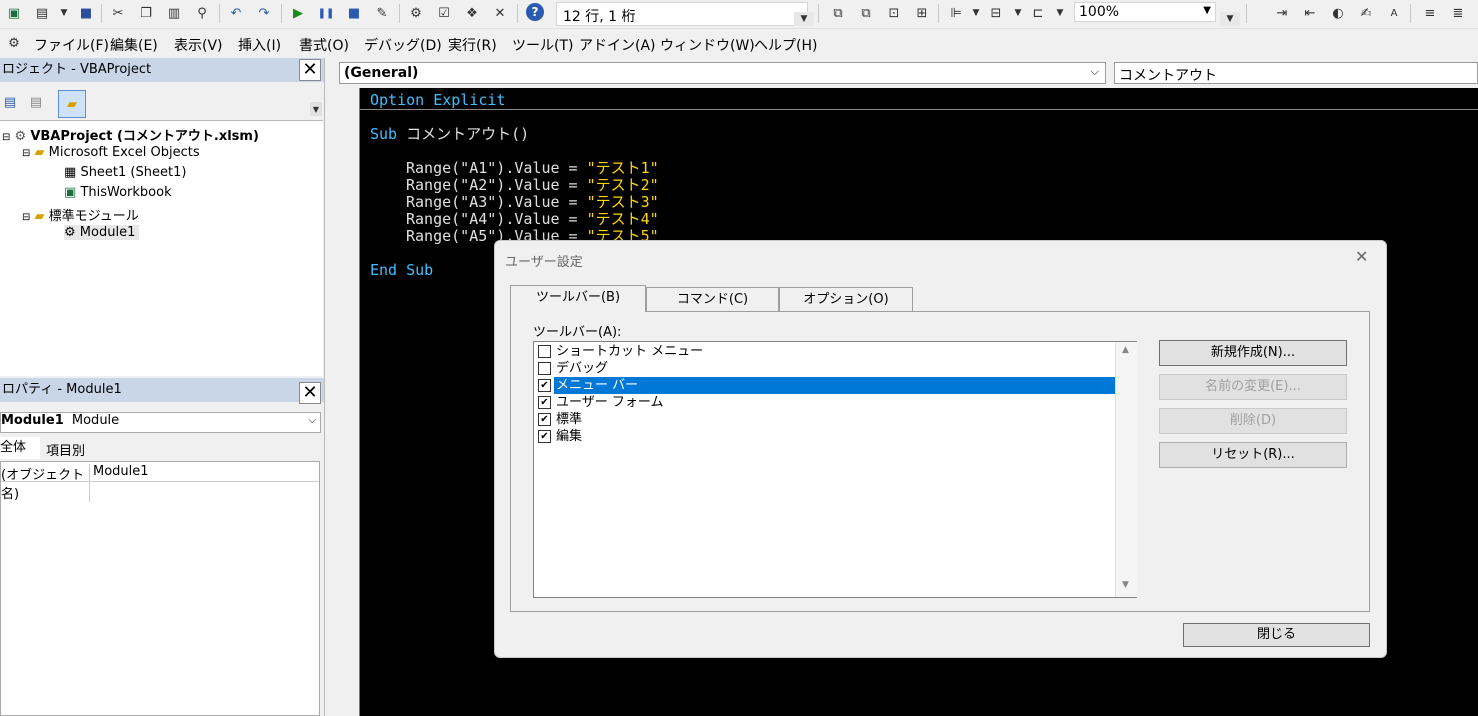 This screenshot has height=716, width=1478. What do you see at coordinates (14, 43) in the screenshot?
I see `vbe-menu-icon: ⚙` at bounding box center [14, 43].